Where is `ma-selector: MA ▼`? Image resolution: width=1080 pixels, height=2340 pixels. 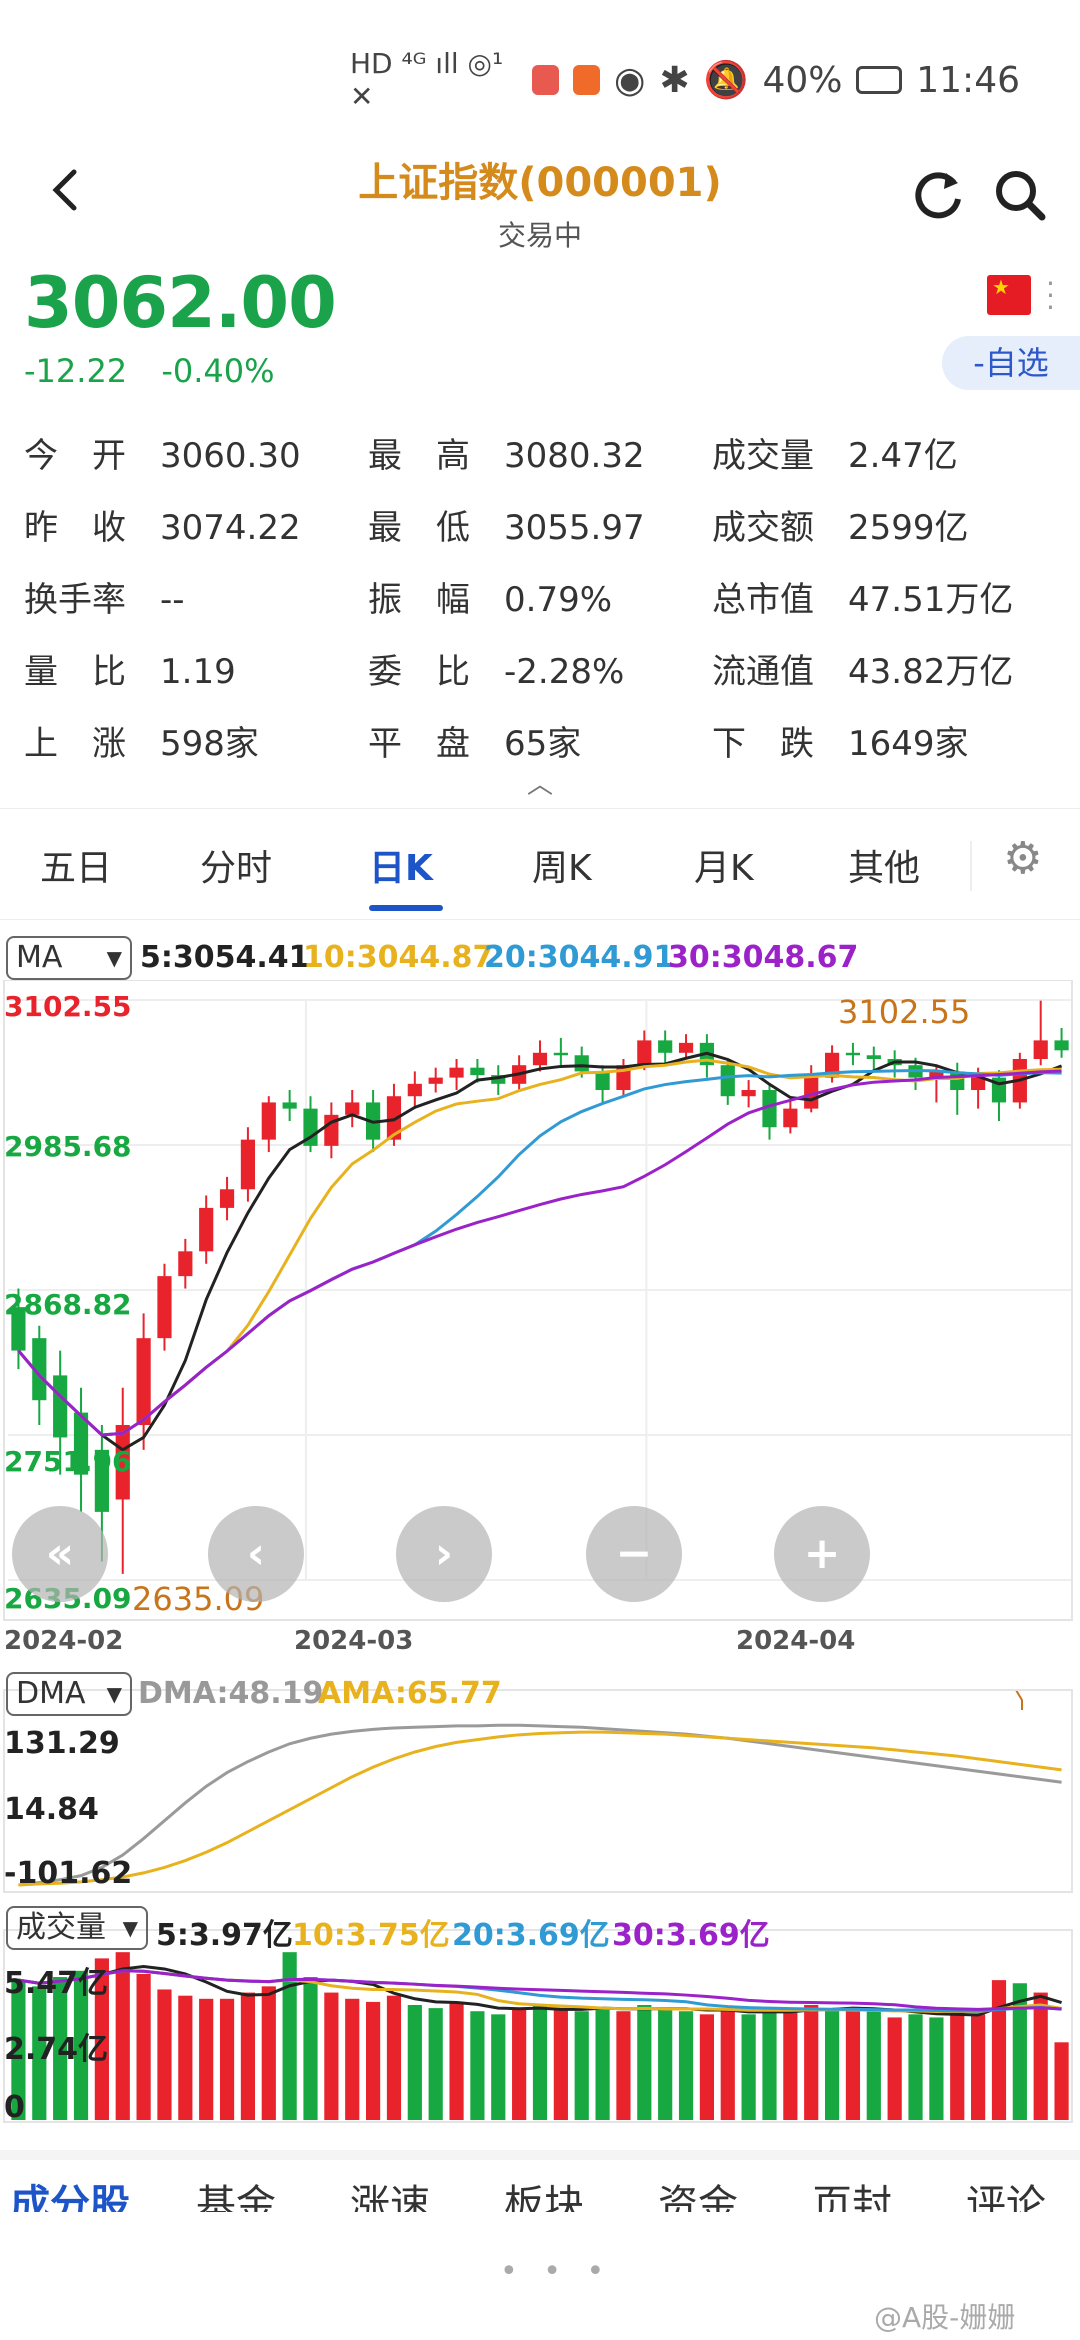
ma-selector: MA ▼ is located at coordinates (69, 958).